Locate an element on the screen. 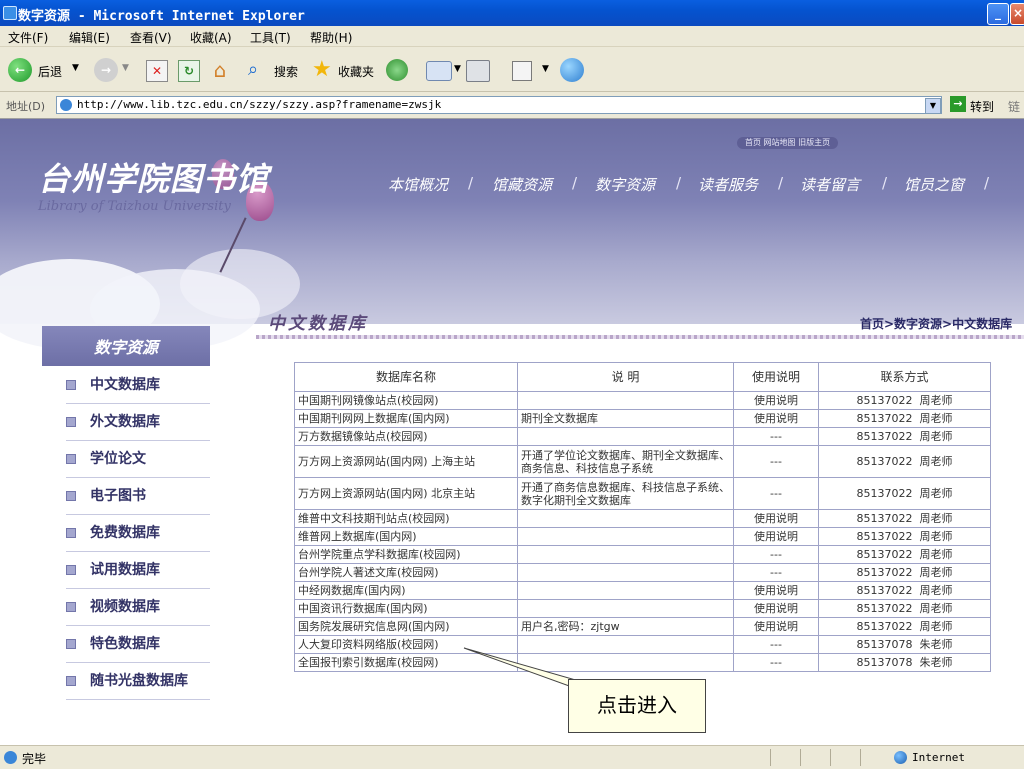  sidebar-item-video-db: 视频数据库 is located at coordinates (138, 607).